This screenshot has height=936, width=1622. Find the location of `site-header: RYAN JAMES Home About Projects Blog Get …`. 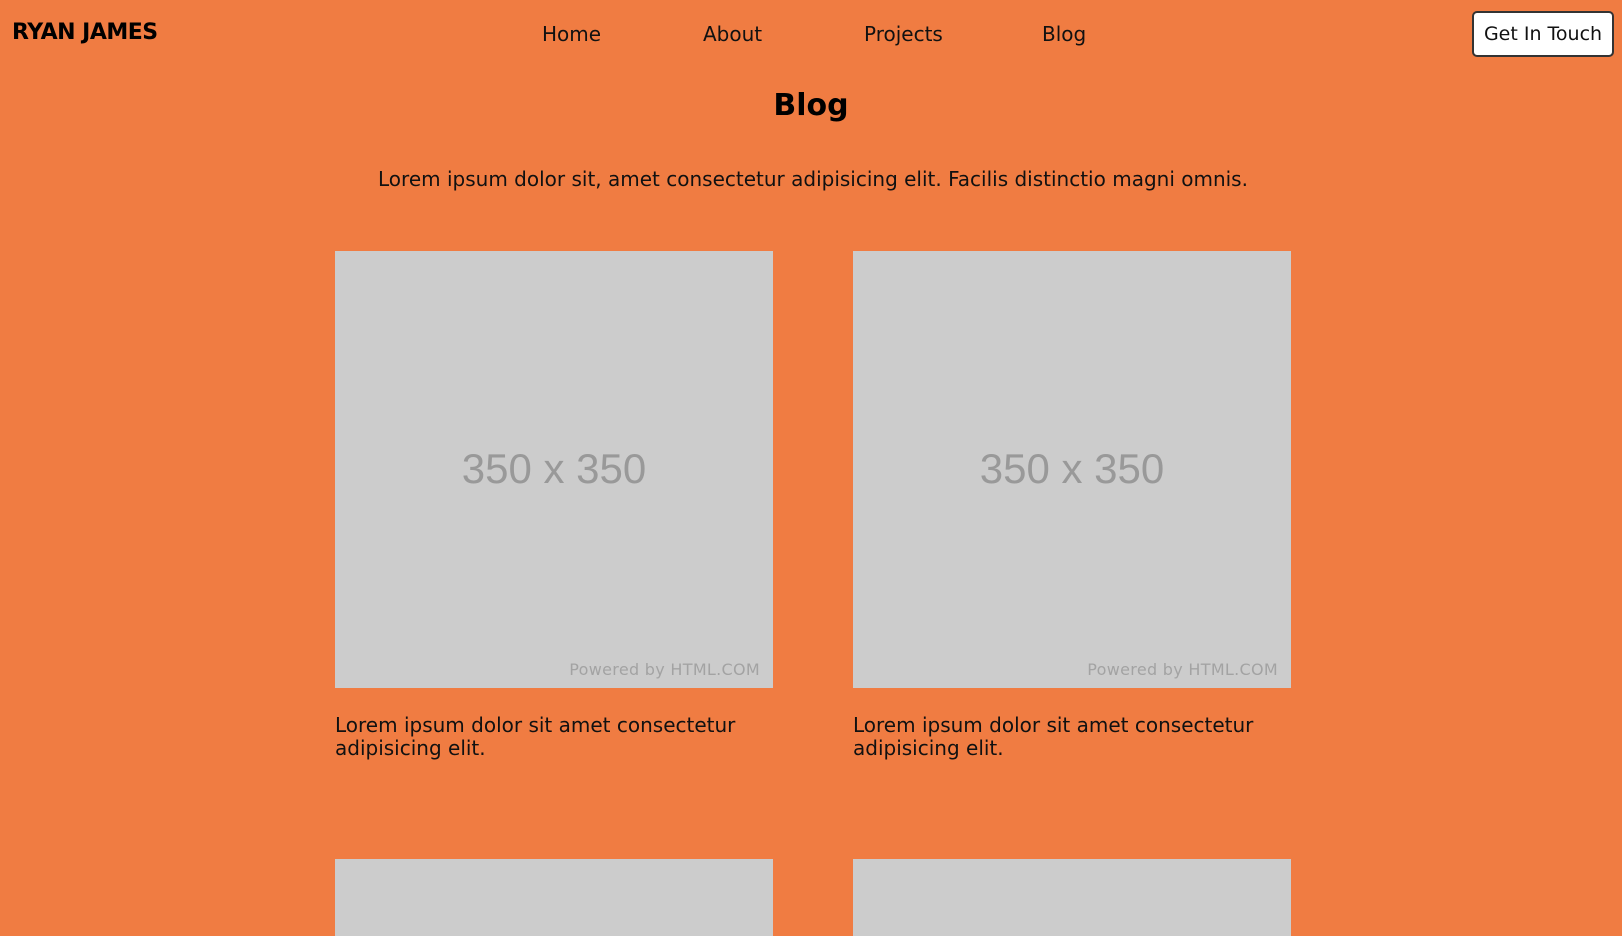

site-header: RYAN JAMES Home About Projects Blog Get … is located at coordinates (811, 35).